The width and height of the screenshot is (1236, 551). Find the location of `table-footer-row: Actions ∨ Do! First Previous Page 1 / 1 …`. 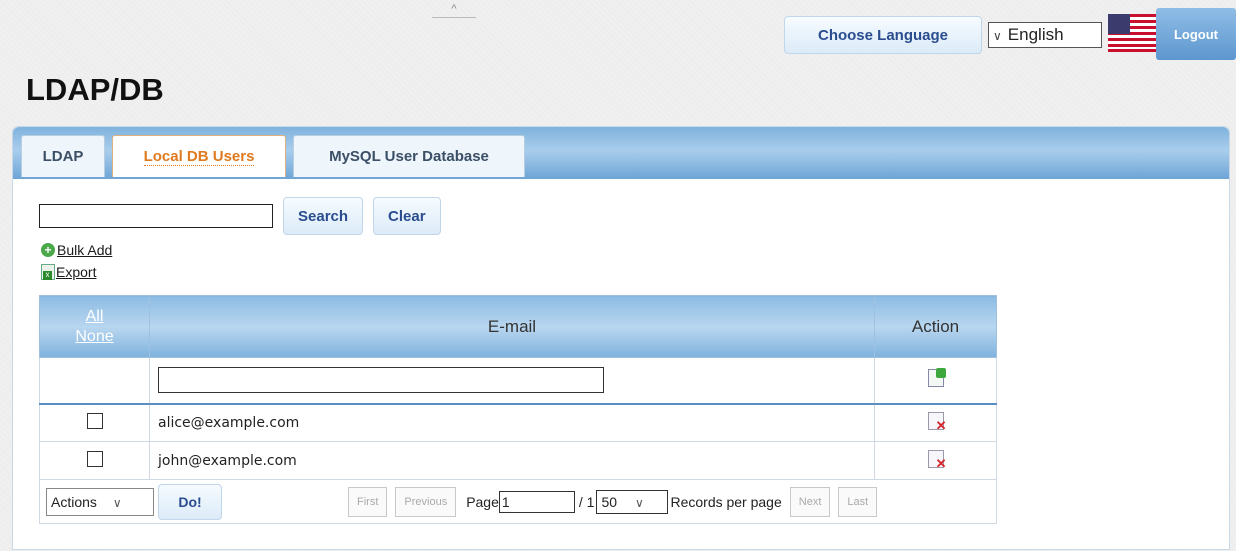

table-footer-row: Actions ∨ Do! First Previous Page 1 / 1 … is located at coordinates (518, 501).